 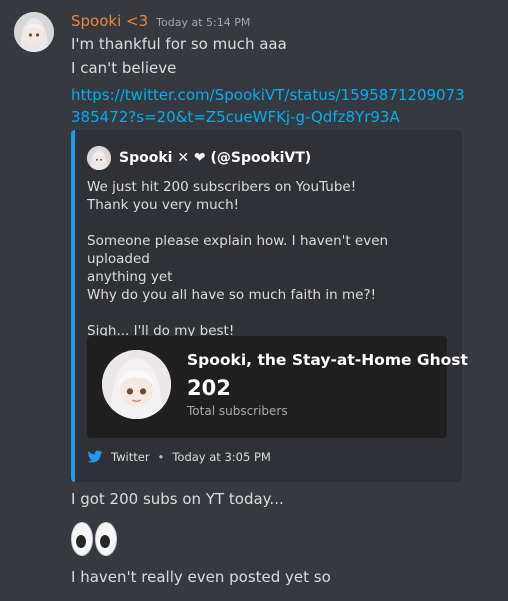 What do you see at coordinates (130, 277) in the screenshot?
I see `description-line: anything yet` at bounding box center [130, 277].